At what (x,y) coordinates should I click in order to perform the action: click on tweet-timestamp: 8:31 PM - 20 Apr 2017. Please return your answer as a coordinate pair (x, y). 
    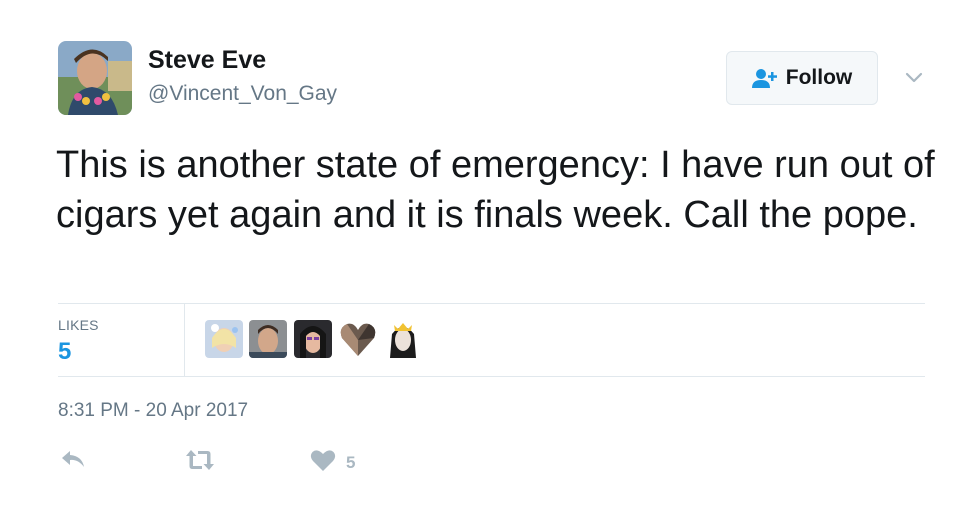
    Looking at the image, I should click on (153, 411).